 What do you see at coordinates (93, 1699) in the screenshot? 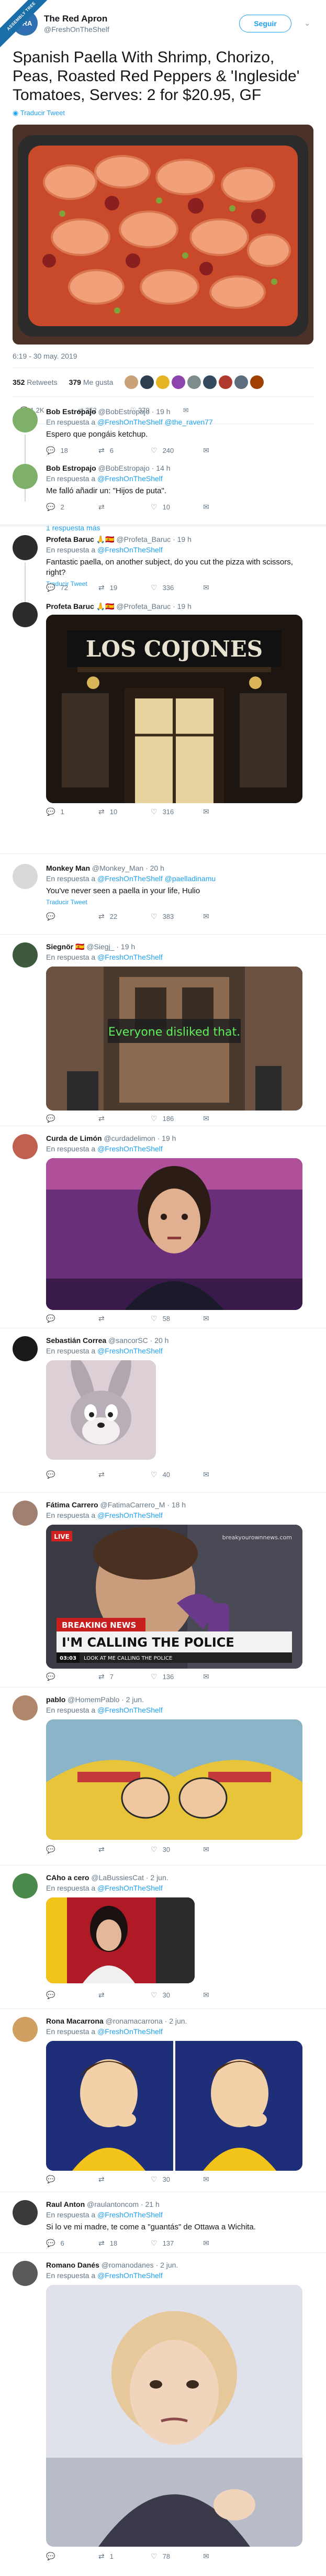
I see `reply-author-handle: @HomemPablo` at bounding box center [93, 1699].